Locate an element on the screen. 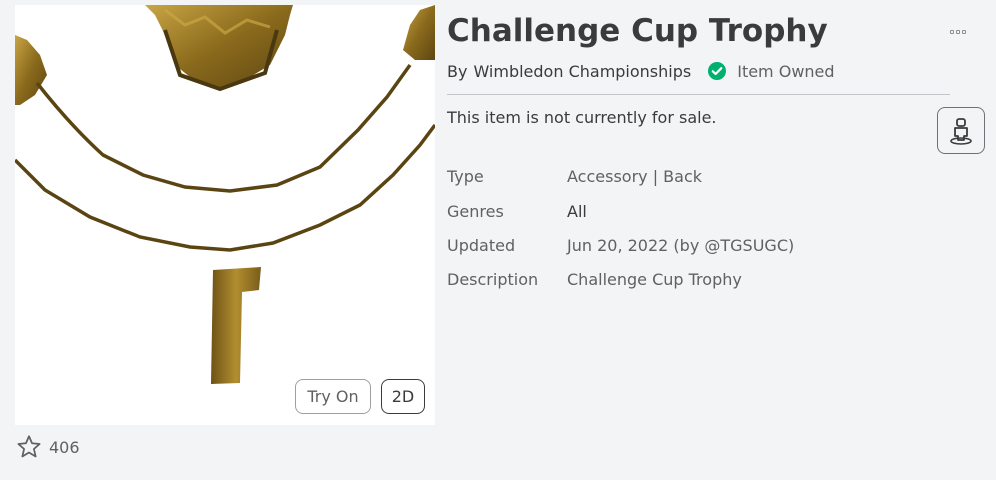 The image size is (996, 480). avatar-preview-button is located at coordinates (961, 130).